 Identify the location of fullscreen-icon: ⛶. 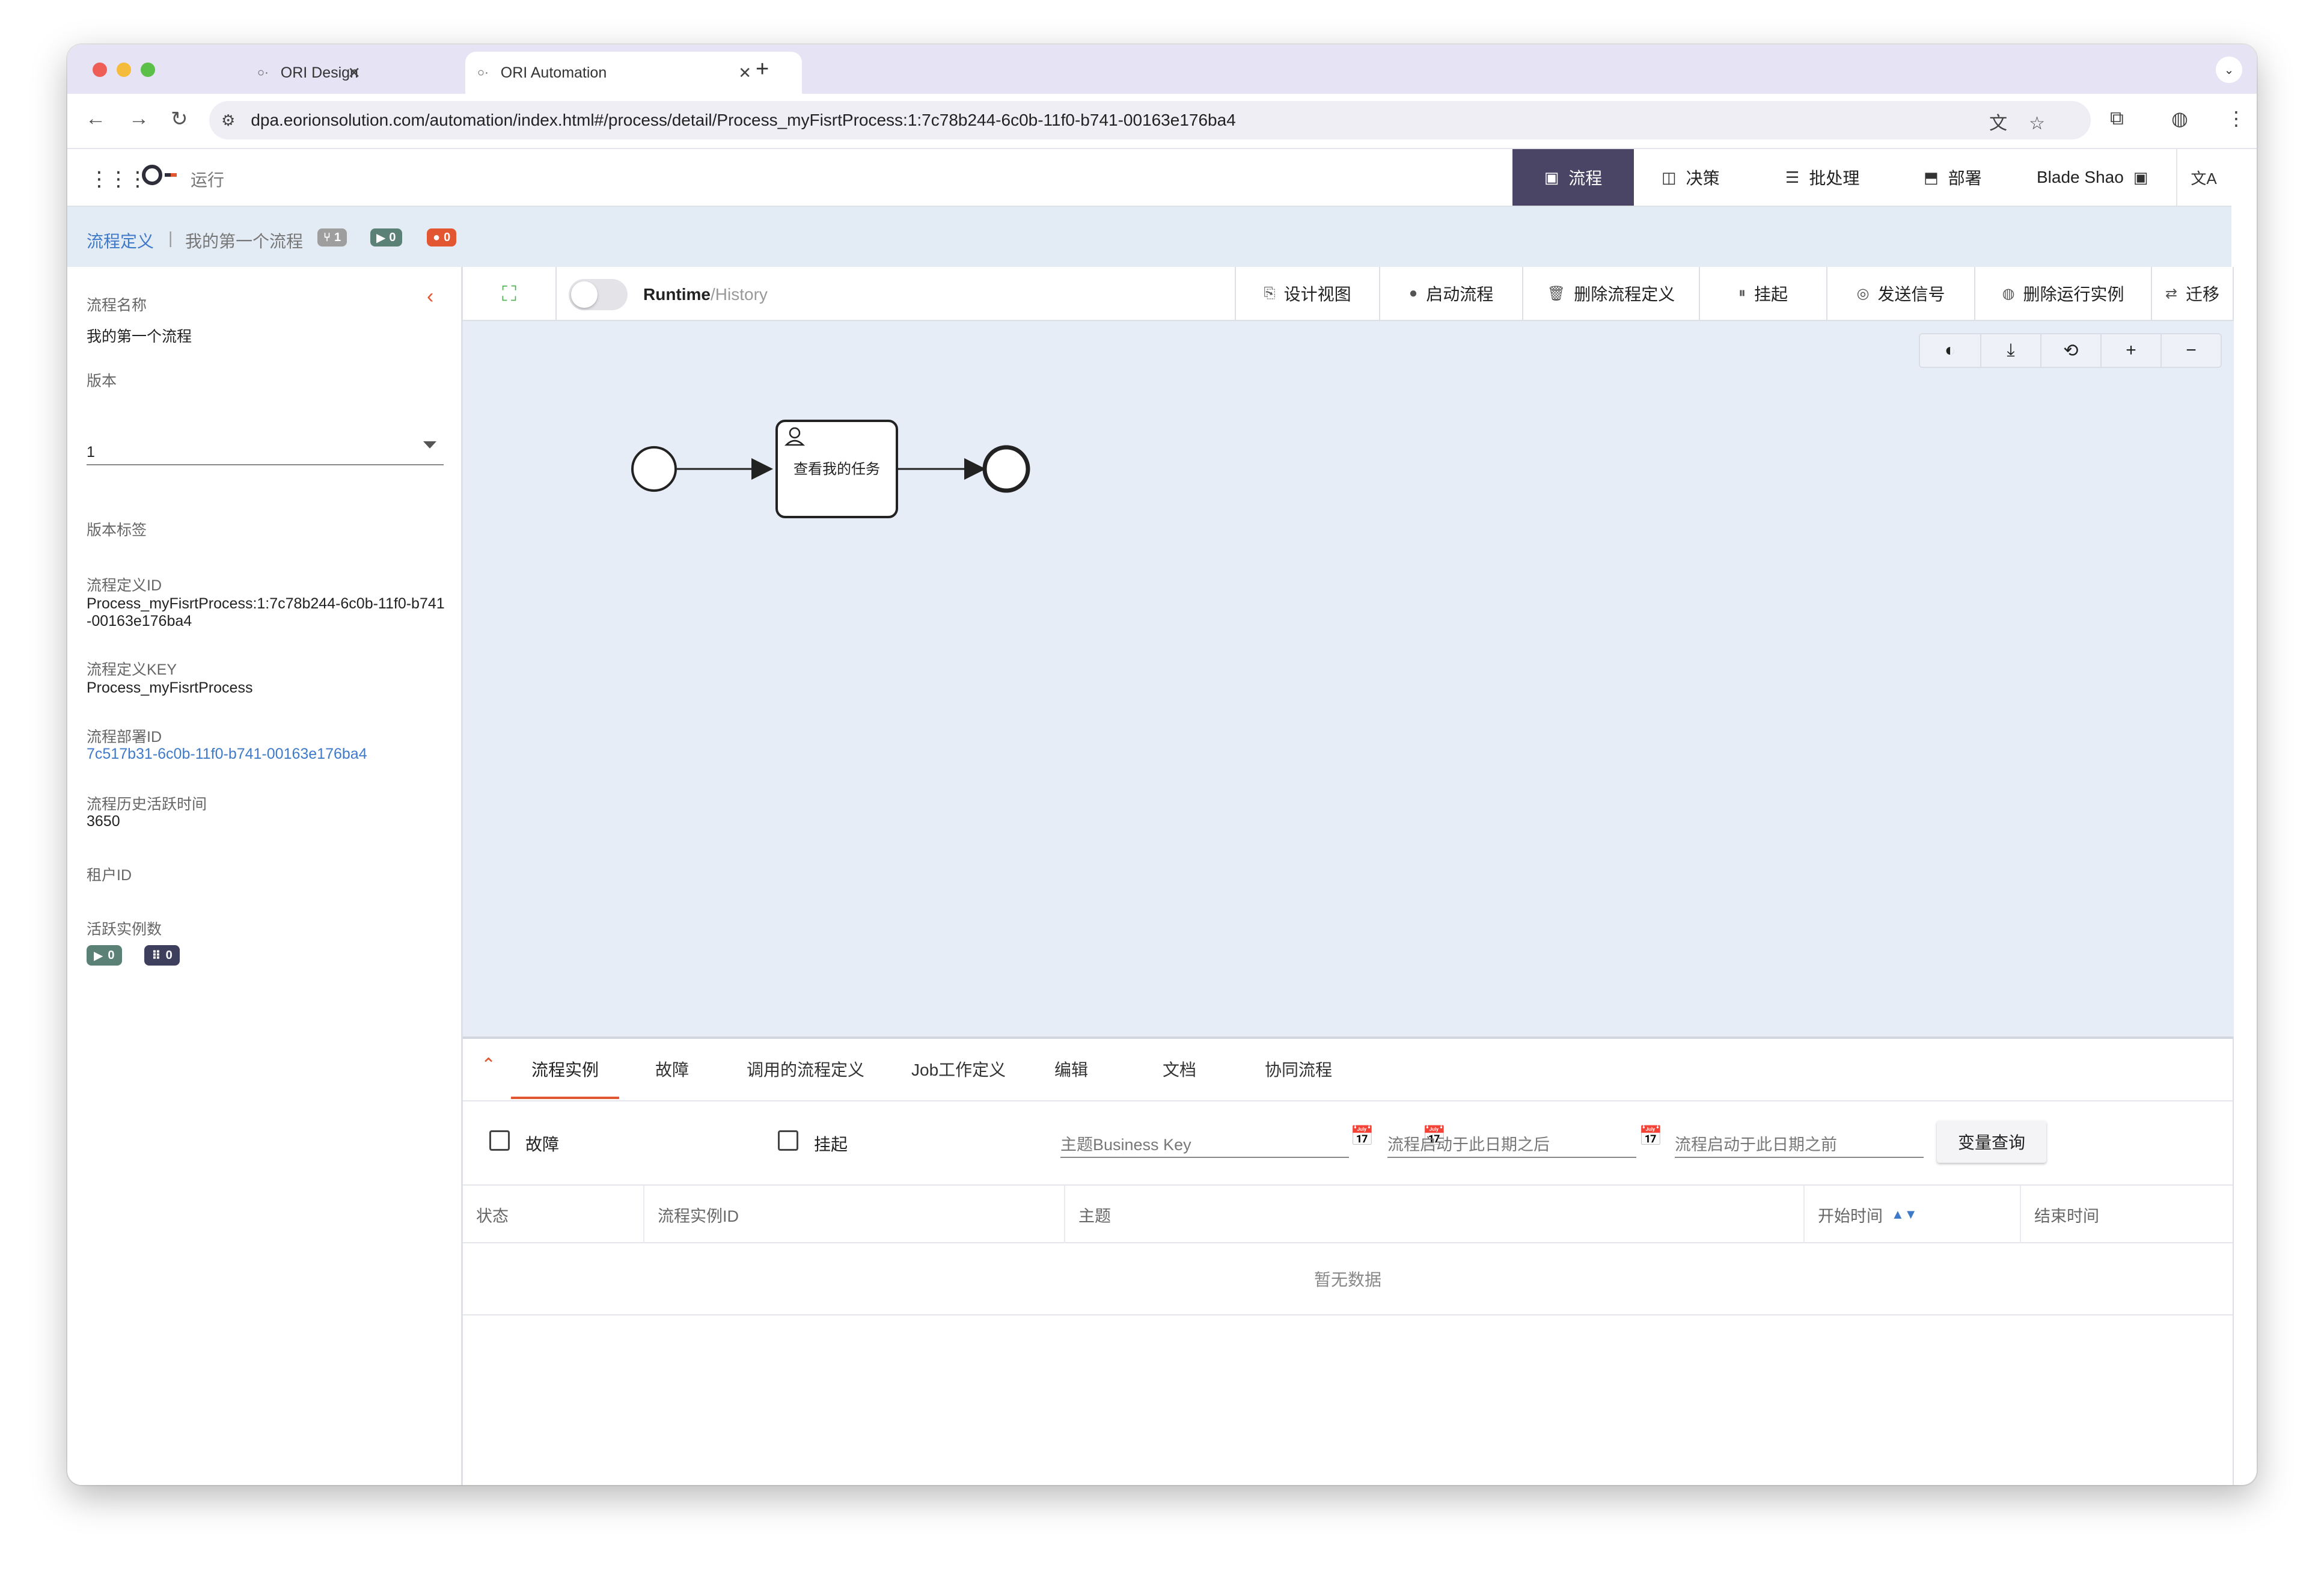
(510, 294).